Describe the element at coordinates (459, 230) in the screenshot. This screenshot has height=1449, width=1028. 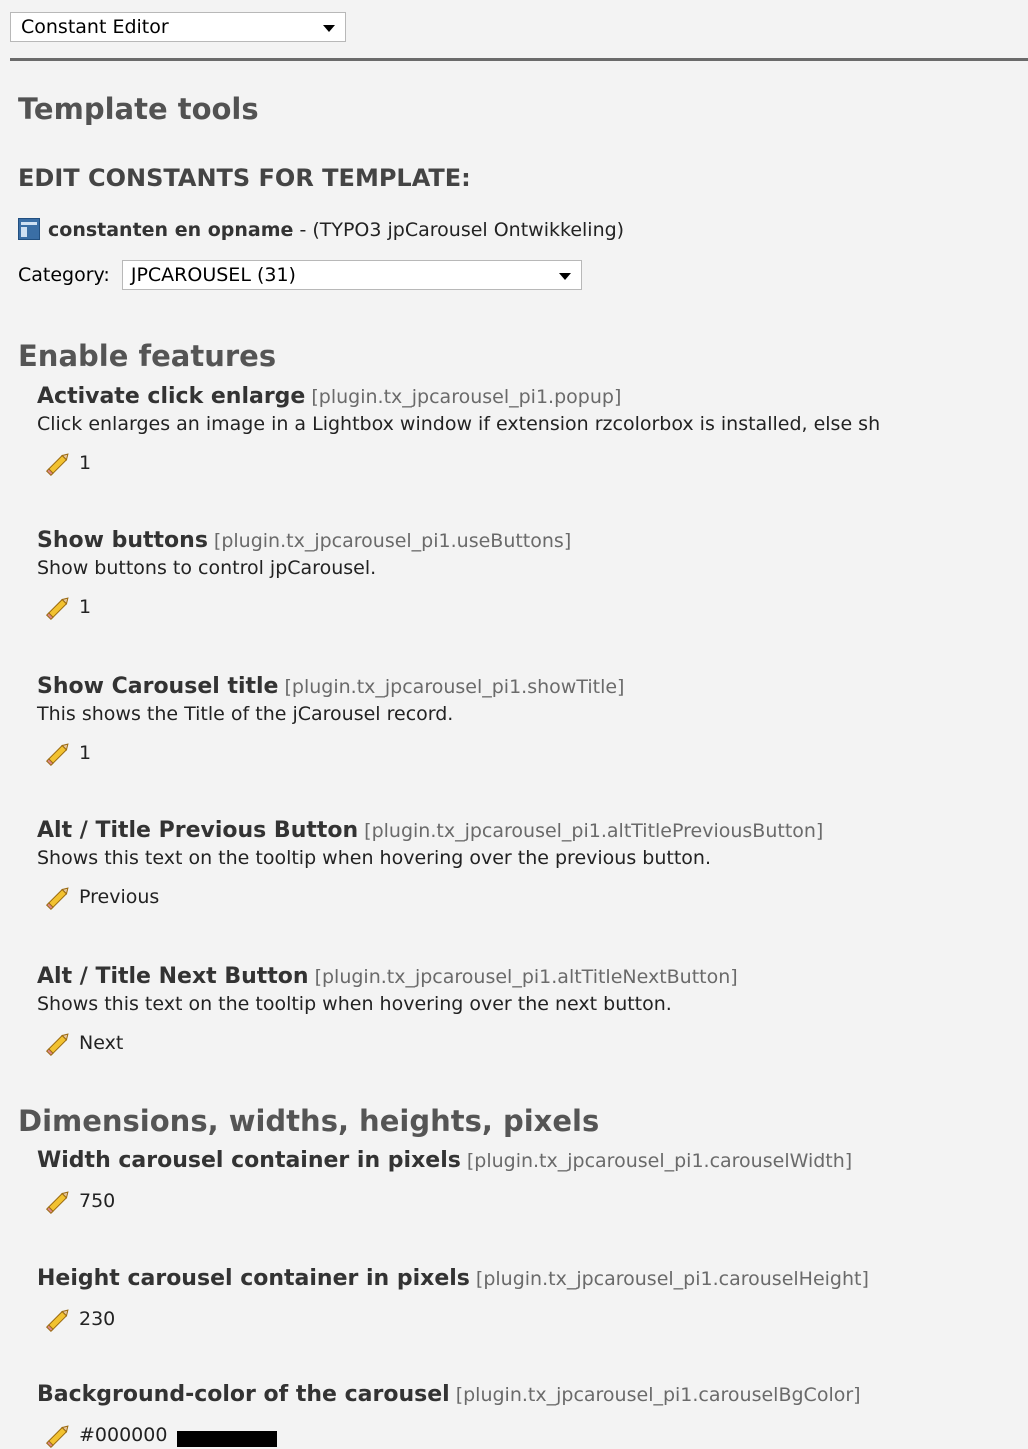
I see `template-site: - (TYPO3 jpCarousel Ontwikkeling)` at that location.